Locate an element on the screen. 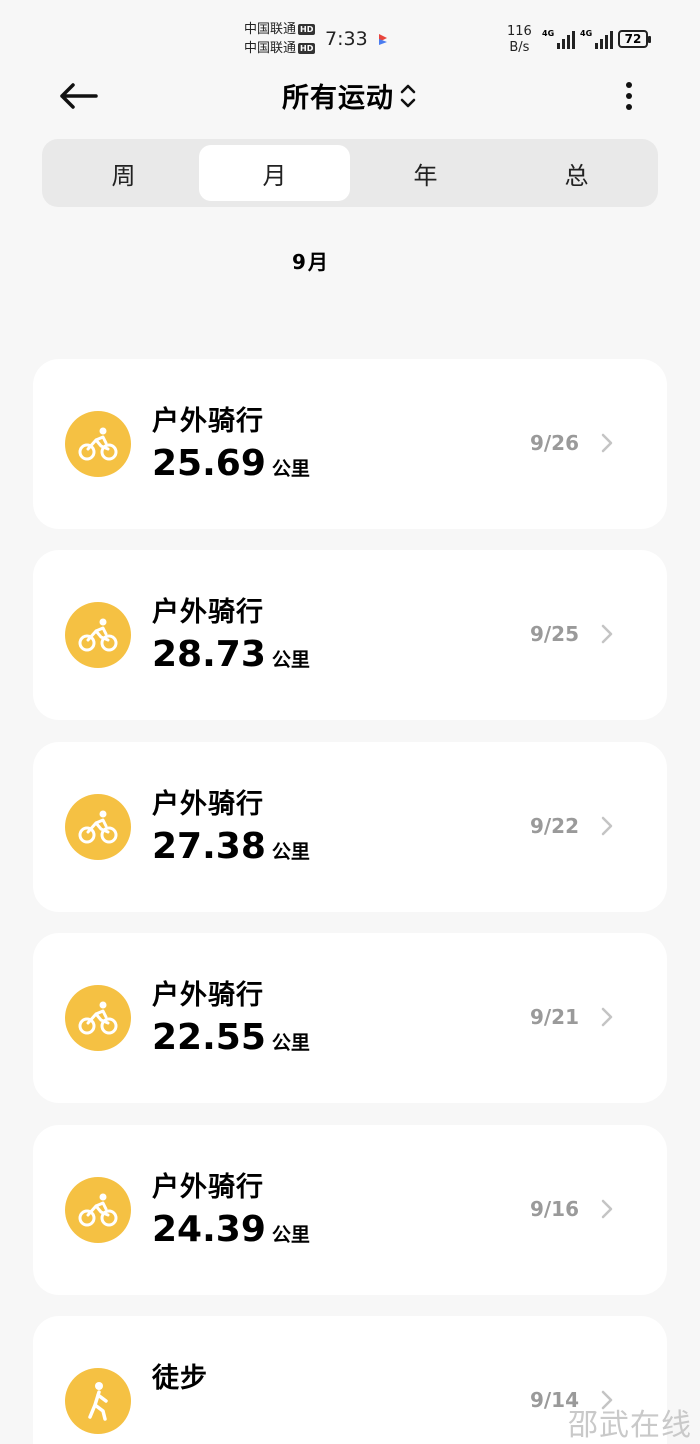 The image size is (700, 1444). period-label: 9月 is located at coordinates (311, 262).